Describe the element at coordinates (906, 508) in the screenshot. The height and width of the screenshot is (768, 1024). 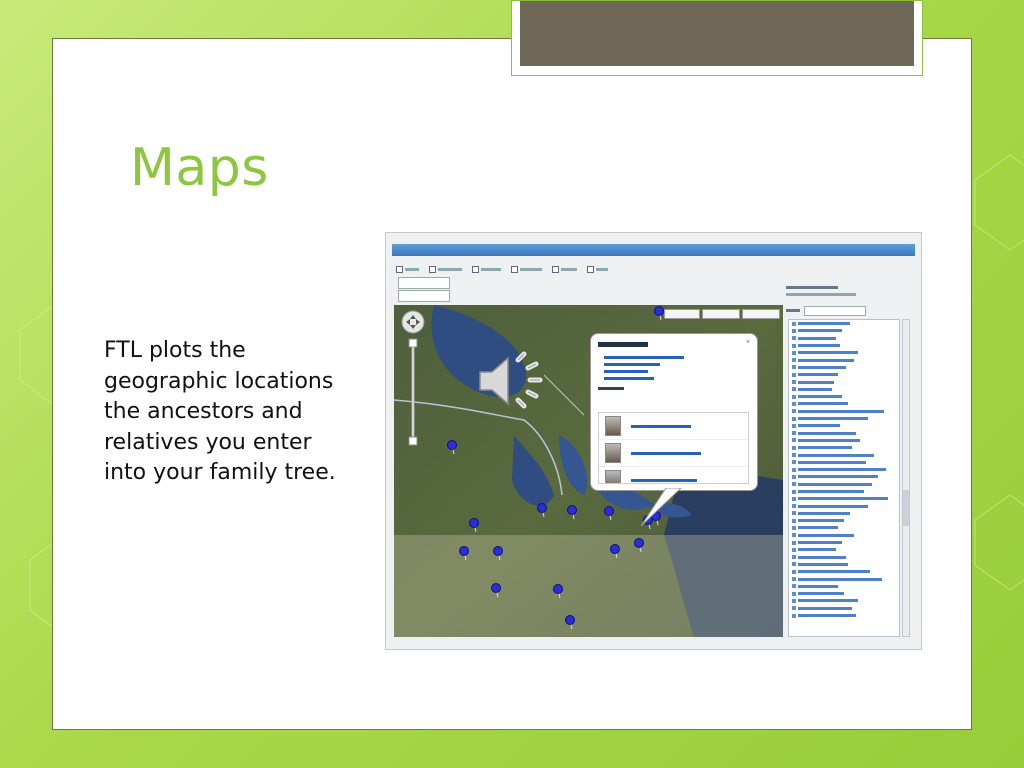
I see `scroll-thumb` at that location.